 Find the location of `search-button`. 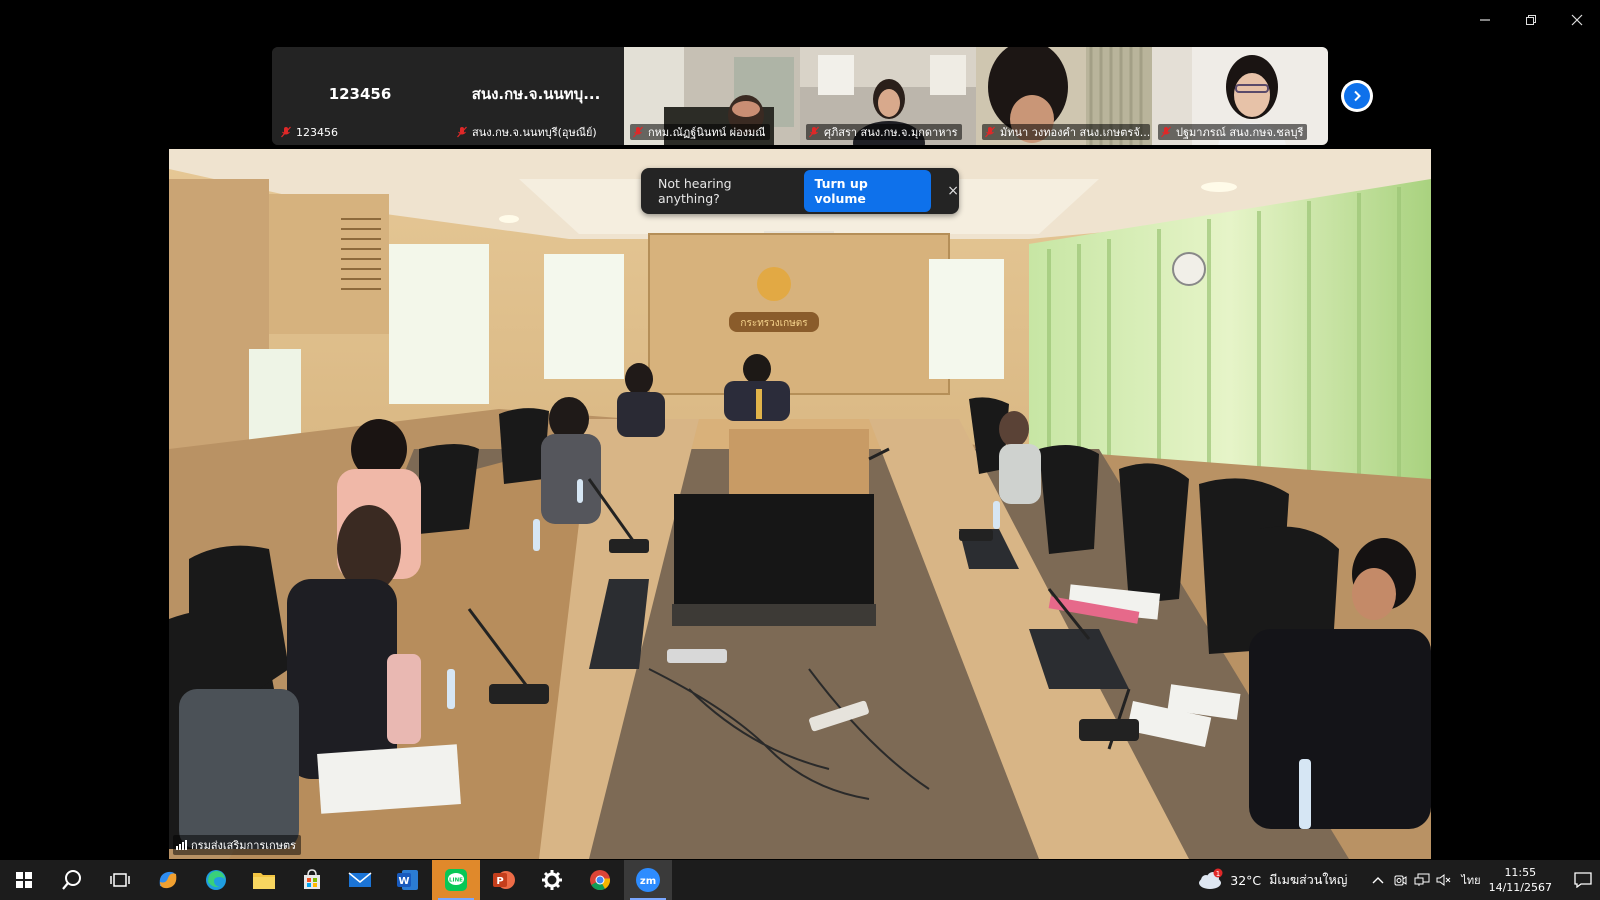

search-button is located at coordinates (72, 880).